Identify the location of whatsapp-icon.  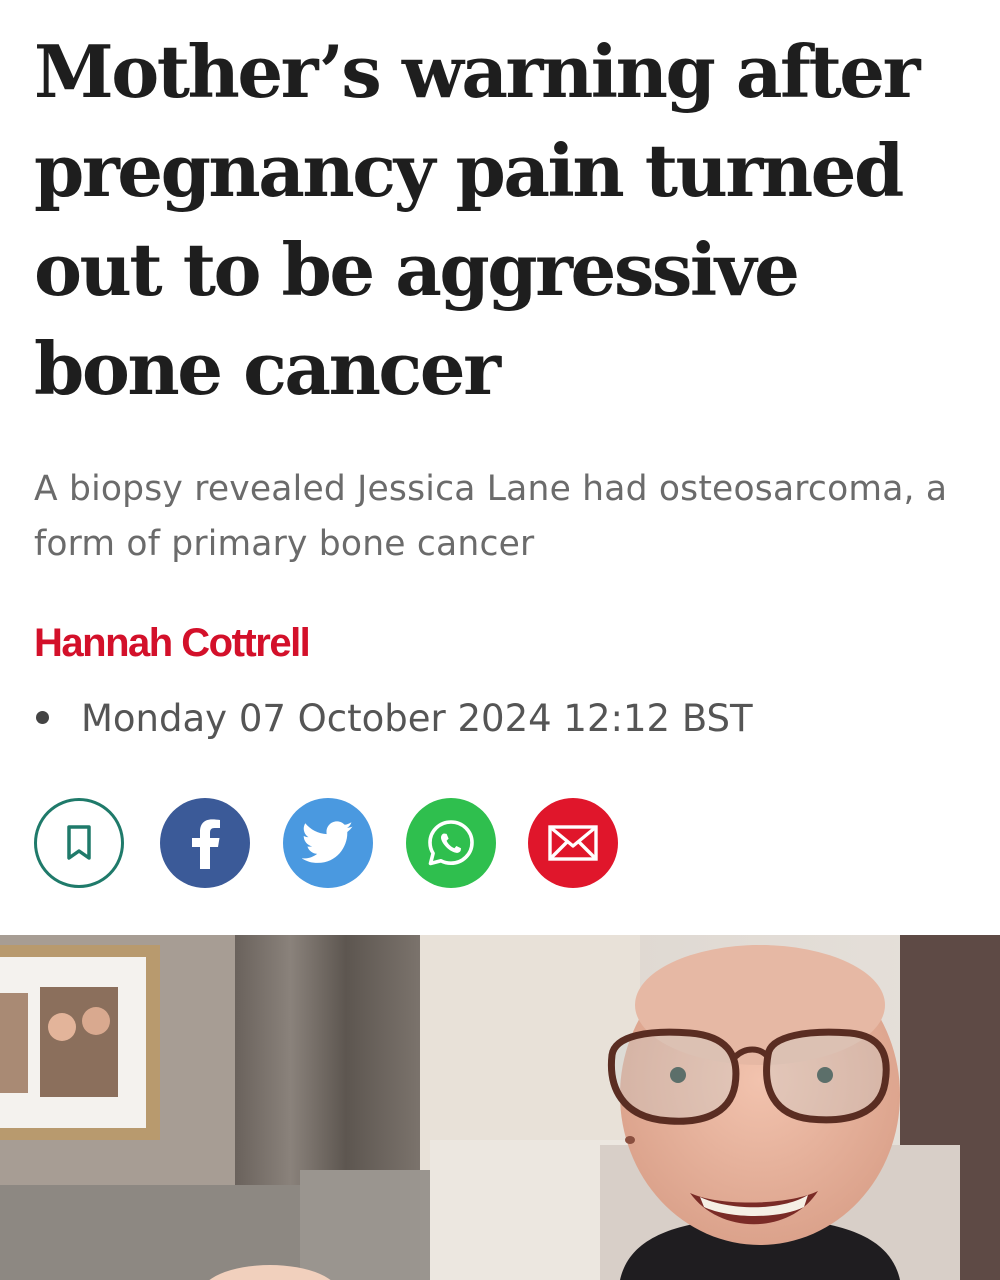
(451, 843).